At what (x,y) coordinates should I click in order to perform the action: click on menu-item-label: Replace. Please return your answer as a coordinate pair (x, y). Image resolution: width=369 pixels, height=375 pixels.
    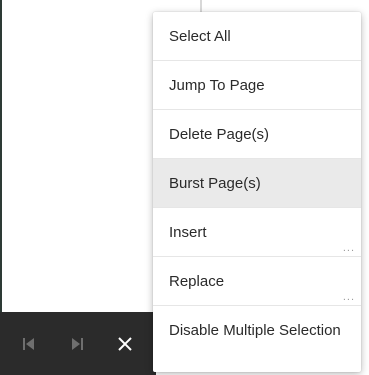
    Looking at the image, I should click on (197, 281).